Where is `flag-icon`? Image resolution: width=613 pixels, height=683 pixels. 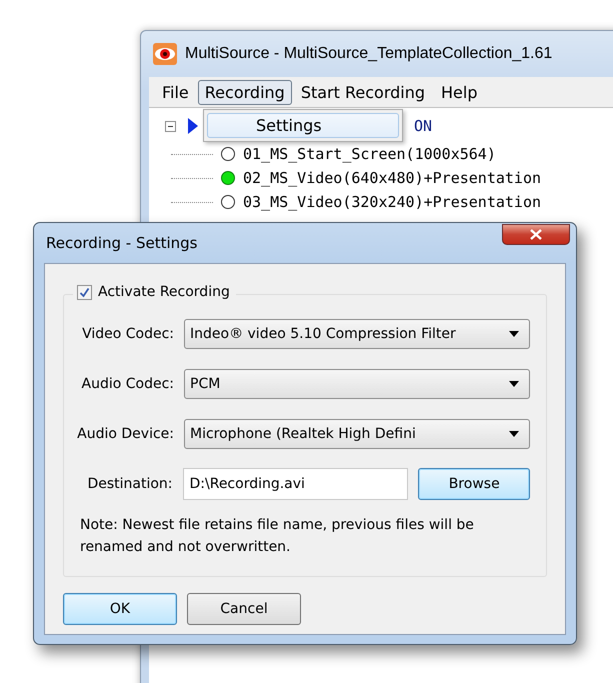
flag-icon is located at coordinates (193, 126).